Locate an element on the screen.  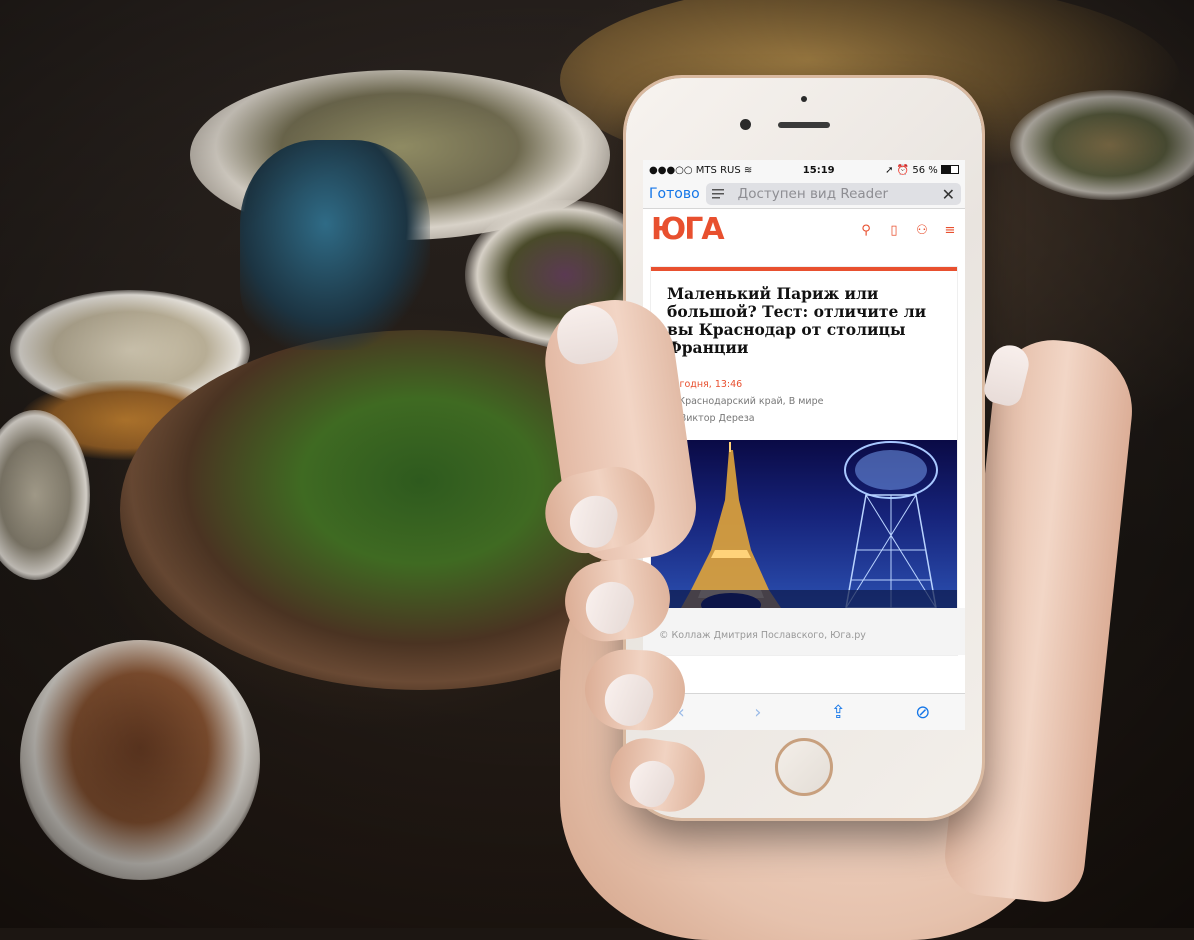
reader-lines-icon is located at coordinates (717, 194).